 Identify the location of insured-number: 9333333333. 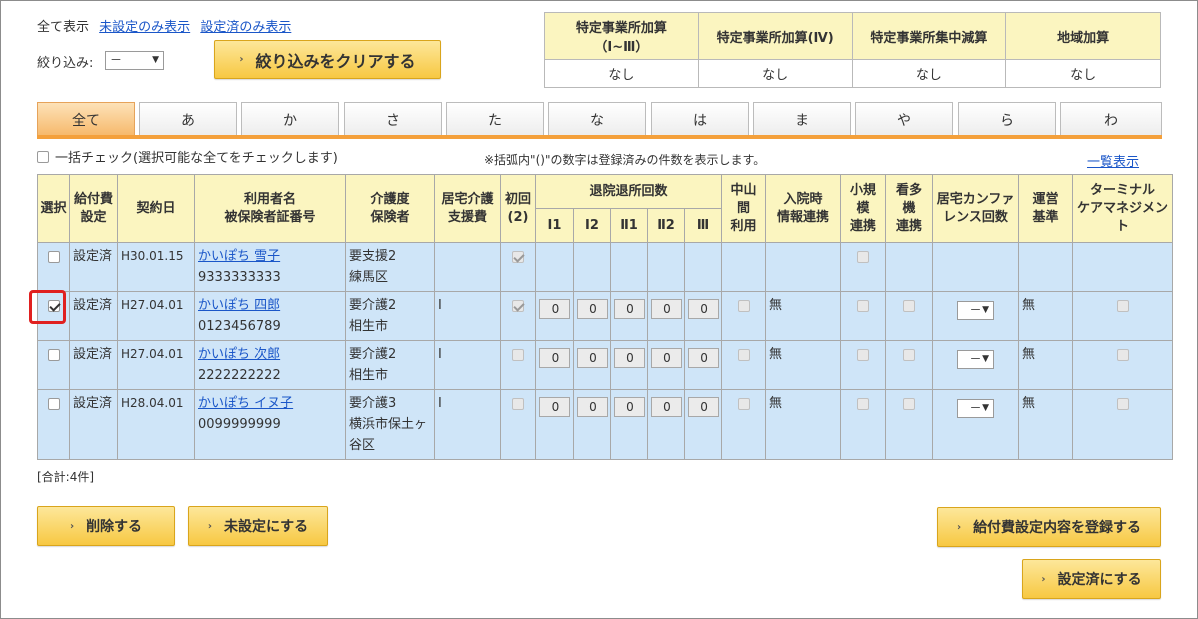
(239, 277).